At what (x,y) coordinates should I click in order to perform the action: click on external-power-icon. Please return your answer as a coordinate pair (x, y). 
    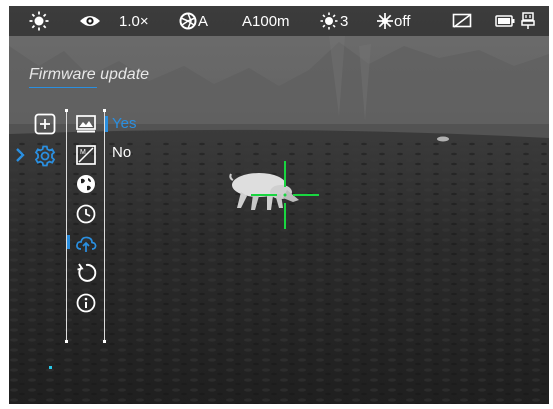
    Looking at the image, I should click on (528, 21).